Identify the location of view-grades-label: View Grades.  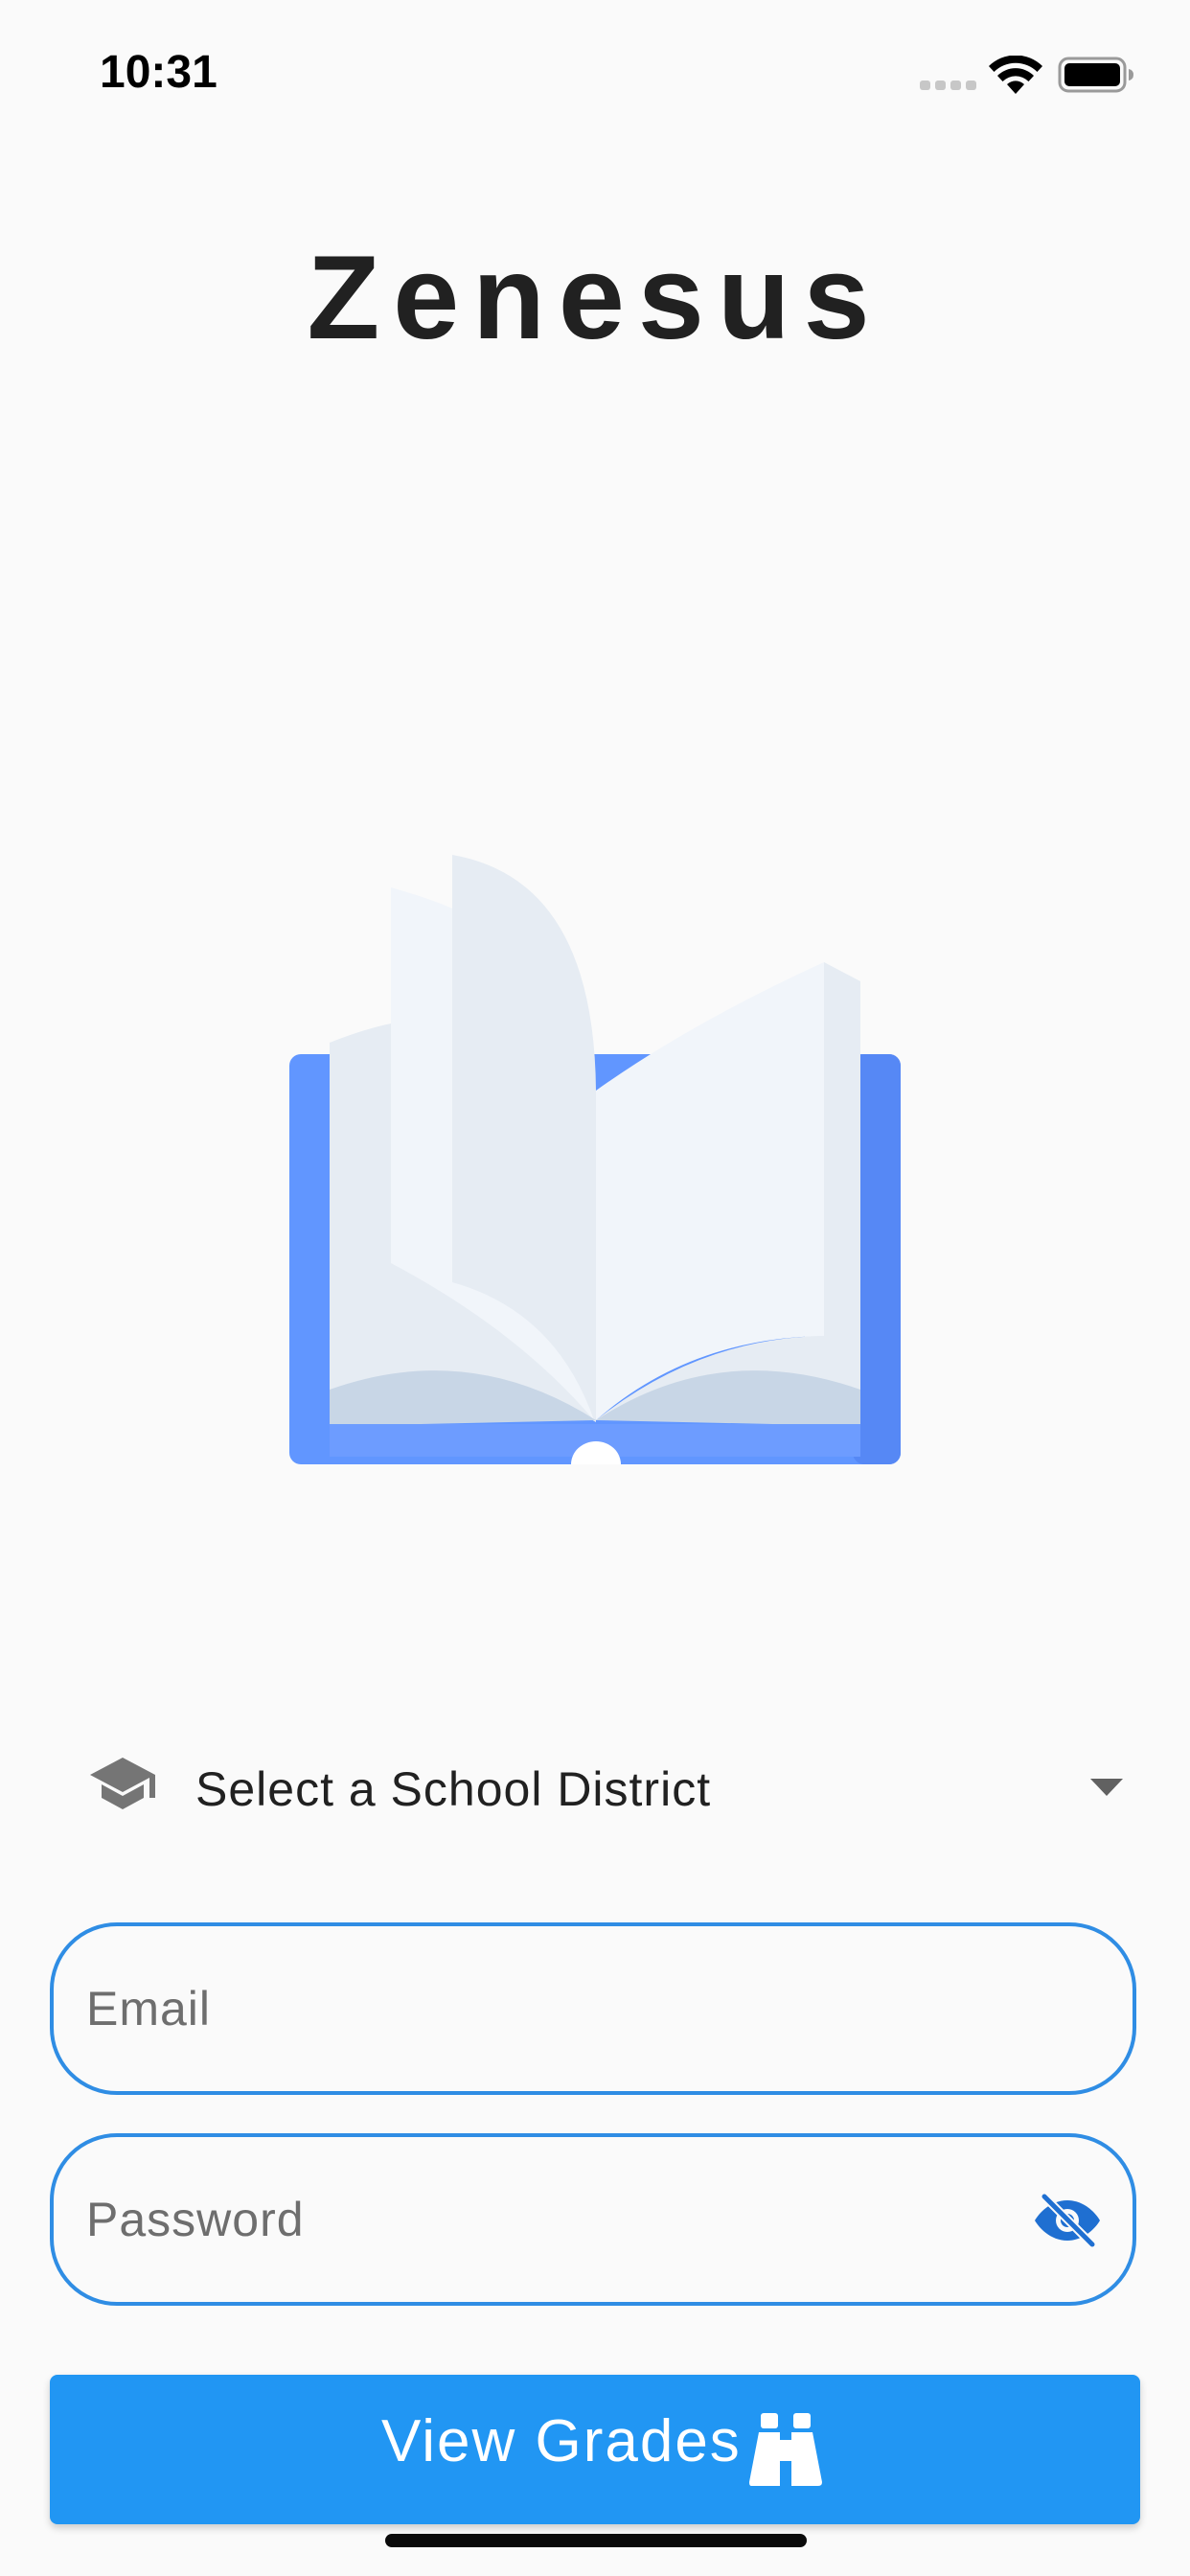
(561, 2441).